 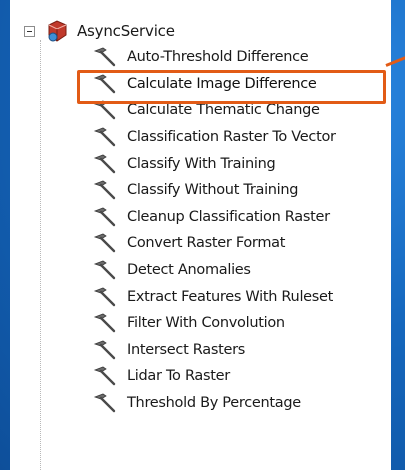 What do you see at coordinates (186, 349) in the screenshot?
I see `tool-item-label: Intersect Rasters` at bounding box center [186, 349].